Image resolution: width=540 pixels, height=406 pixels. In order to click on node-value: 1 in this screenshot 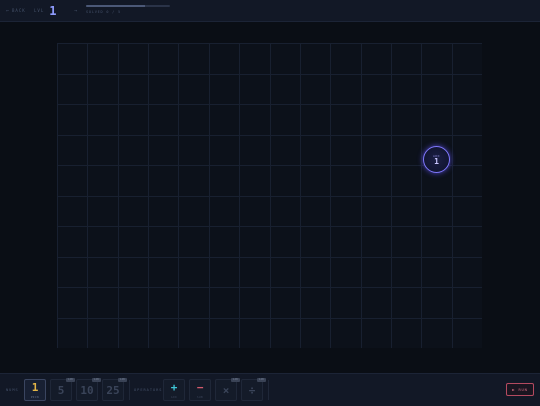, I will do `click(436, 161)`.